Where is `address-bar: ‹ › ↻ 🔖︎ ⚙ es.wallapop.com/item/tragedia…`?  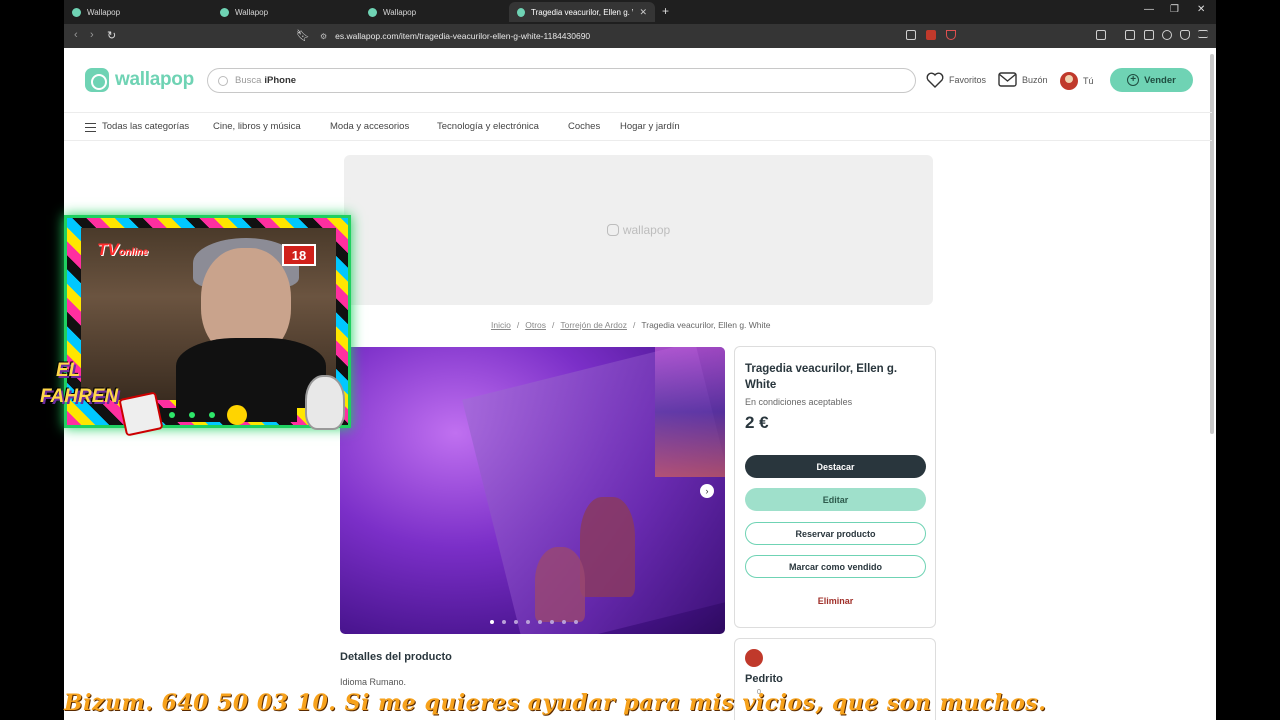
address-bar: ‹ › ↻ 🔖︎ ⚙ es.wallapop.com/item/tragedia… is located at coordinates (640, 36).